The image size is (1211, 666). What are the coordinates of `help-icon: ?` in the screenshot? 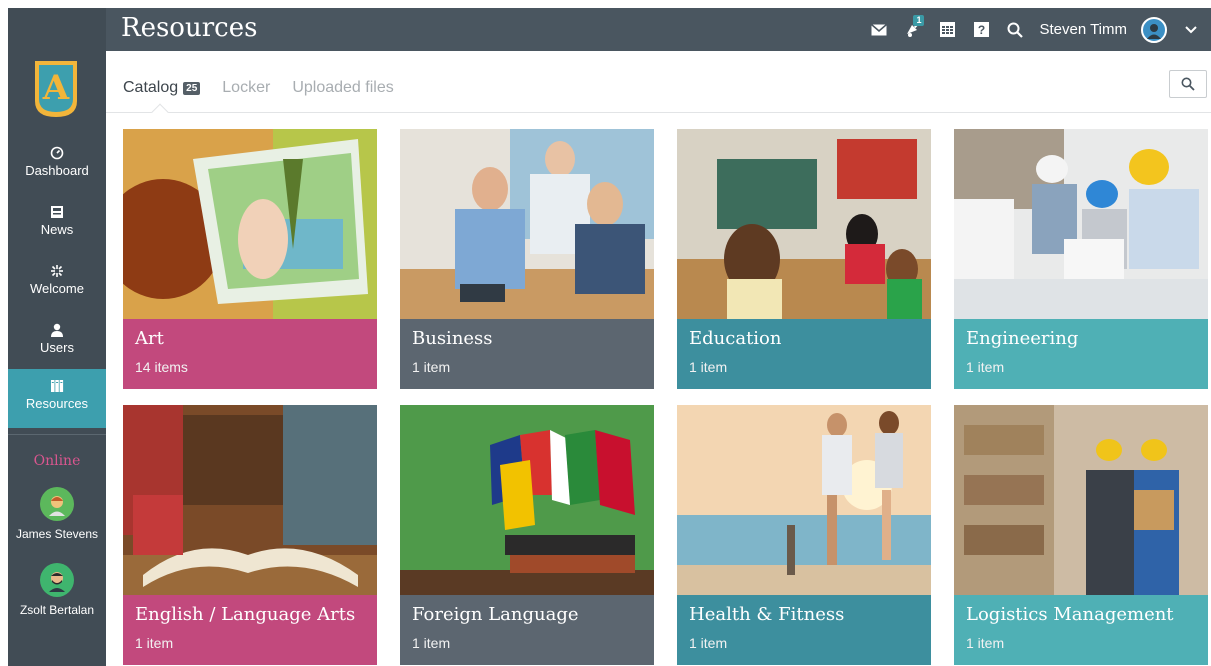 It's located at (981, 30).